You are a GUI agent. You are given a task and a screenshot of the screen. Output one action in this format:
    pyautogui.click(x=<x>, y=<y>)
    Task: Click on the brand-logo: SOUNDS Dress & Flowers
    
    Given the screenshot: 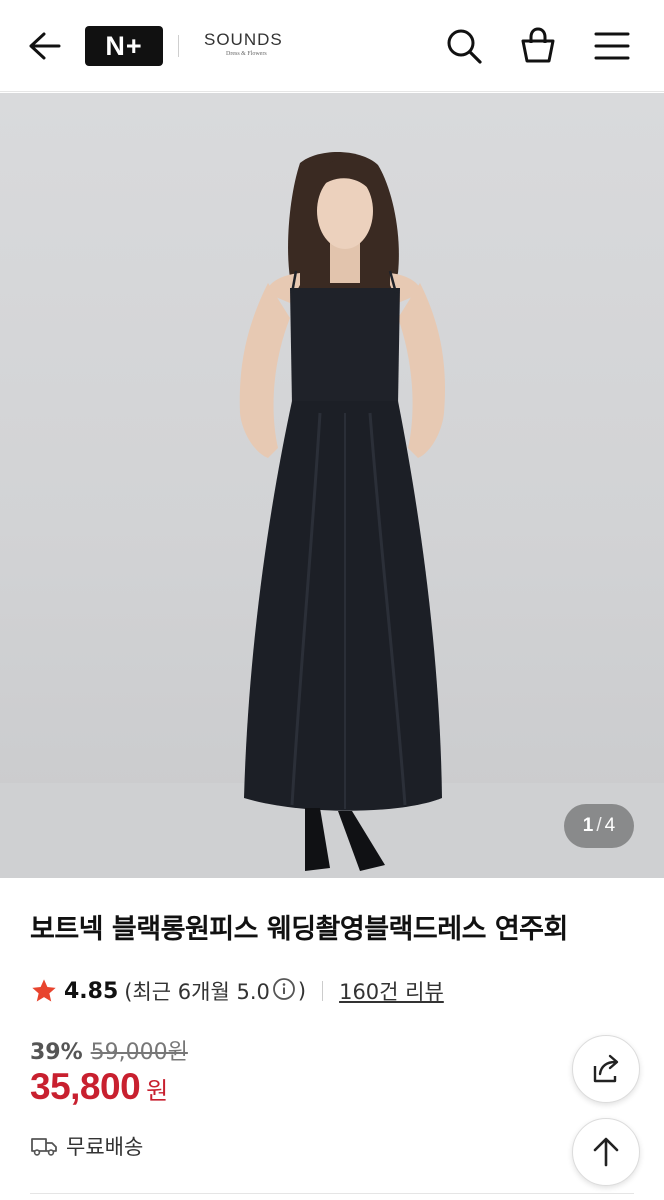 What is the action you would take?
    pyautogui.click(x=249, y=46)
    